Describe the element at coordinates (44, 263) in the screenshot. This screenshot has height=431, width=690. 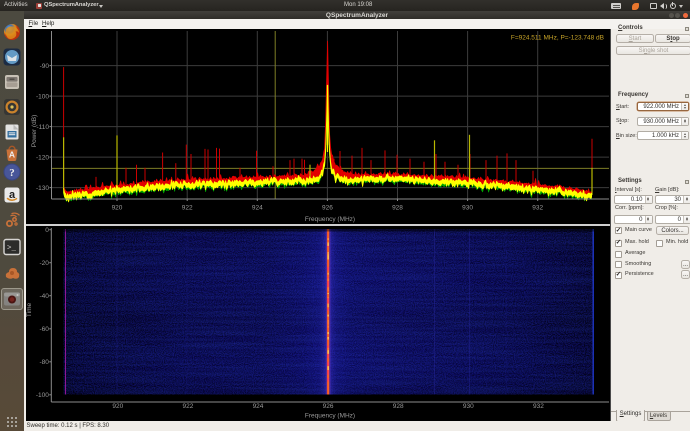
I see `svg-text: -20` at that location.